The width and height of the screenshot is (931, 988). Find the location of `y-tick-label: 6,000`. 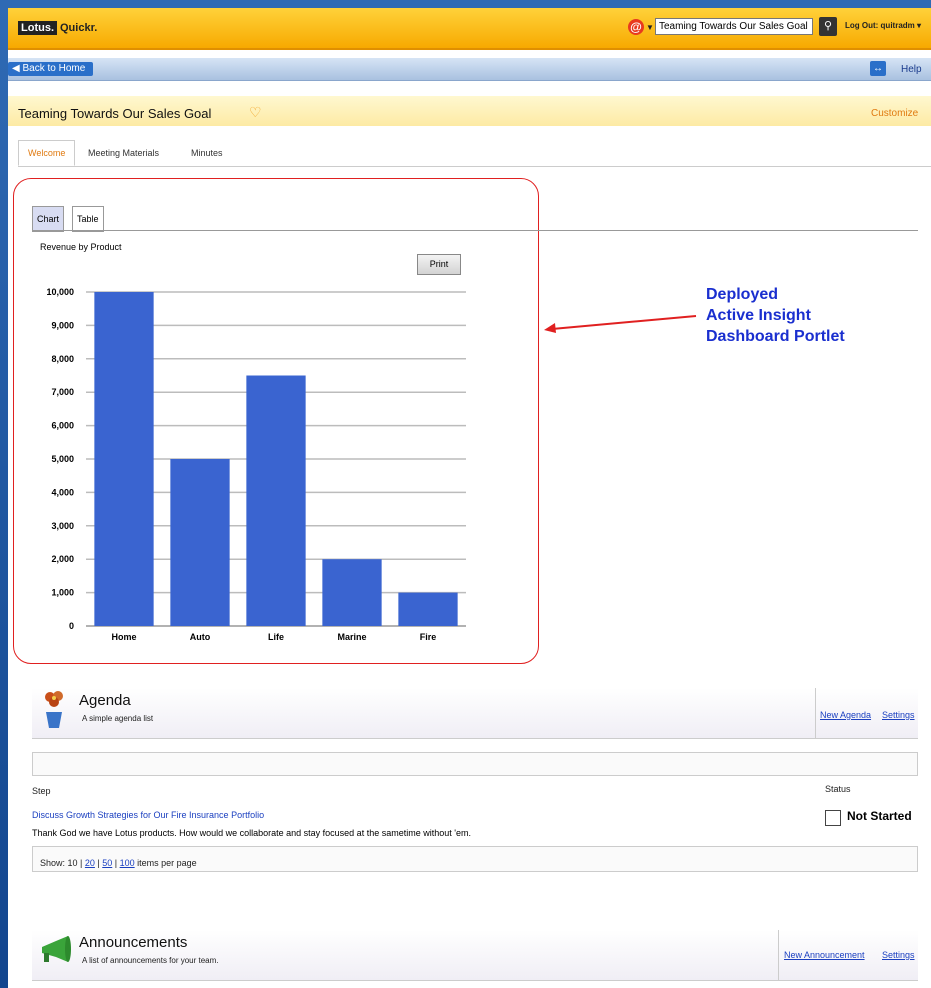

y-tick-label: 6,000 is located at coordinates (62, 426).